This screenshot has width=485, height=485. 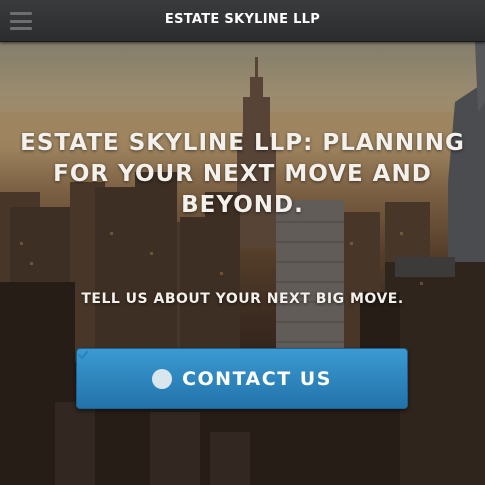 I want to click on contact-us-button: CONTACT US, so click(x=242, y=378).